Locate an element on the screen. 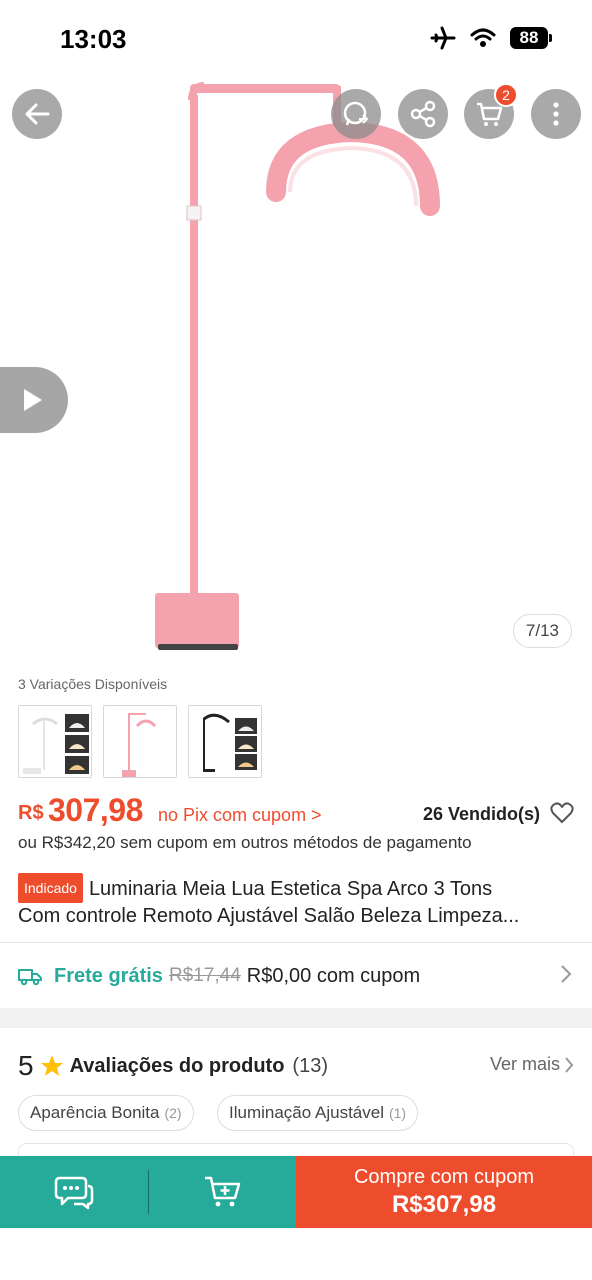  buy-button-label: Compre com cupom is located at coordinates (444, 1176).